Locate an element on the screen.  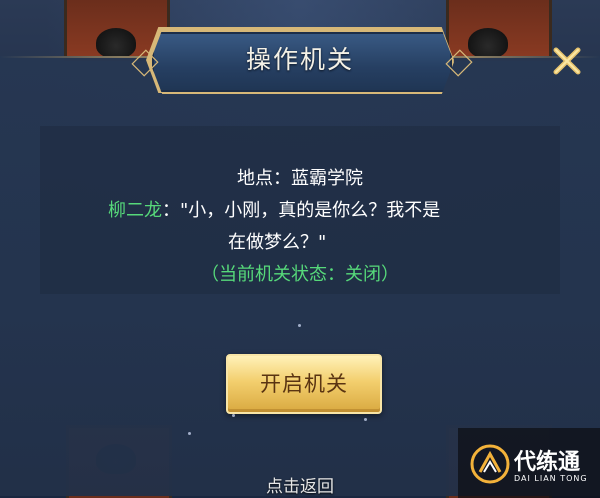
brand-subtitle: DAI LIAN TONG is located at coordinates (551, 478).